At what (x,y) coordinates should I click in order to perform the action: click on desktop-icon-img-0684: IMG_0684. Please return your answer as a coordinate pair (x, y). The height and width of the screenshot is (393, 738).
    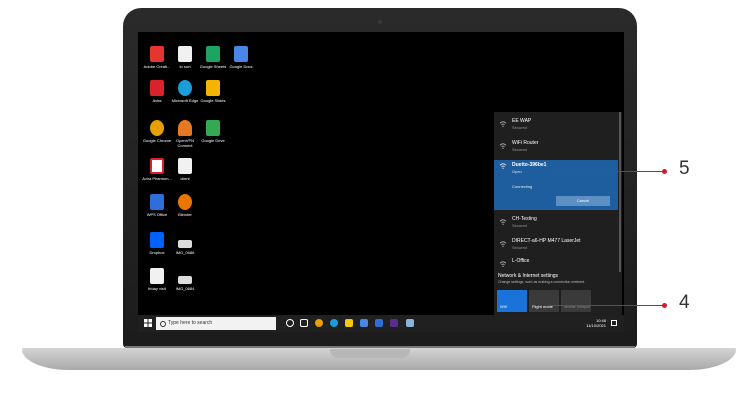
    Looking at the image, I should click on (185, 279).